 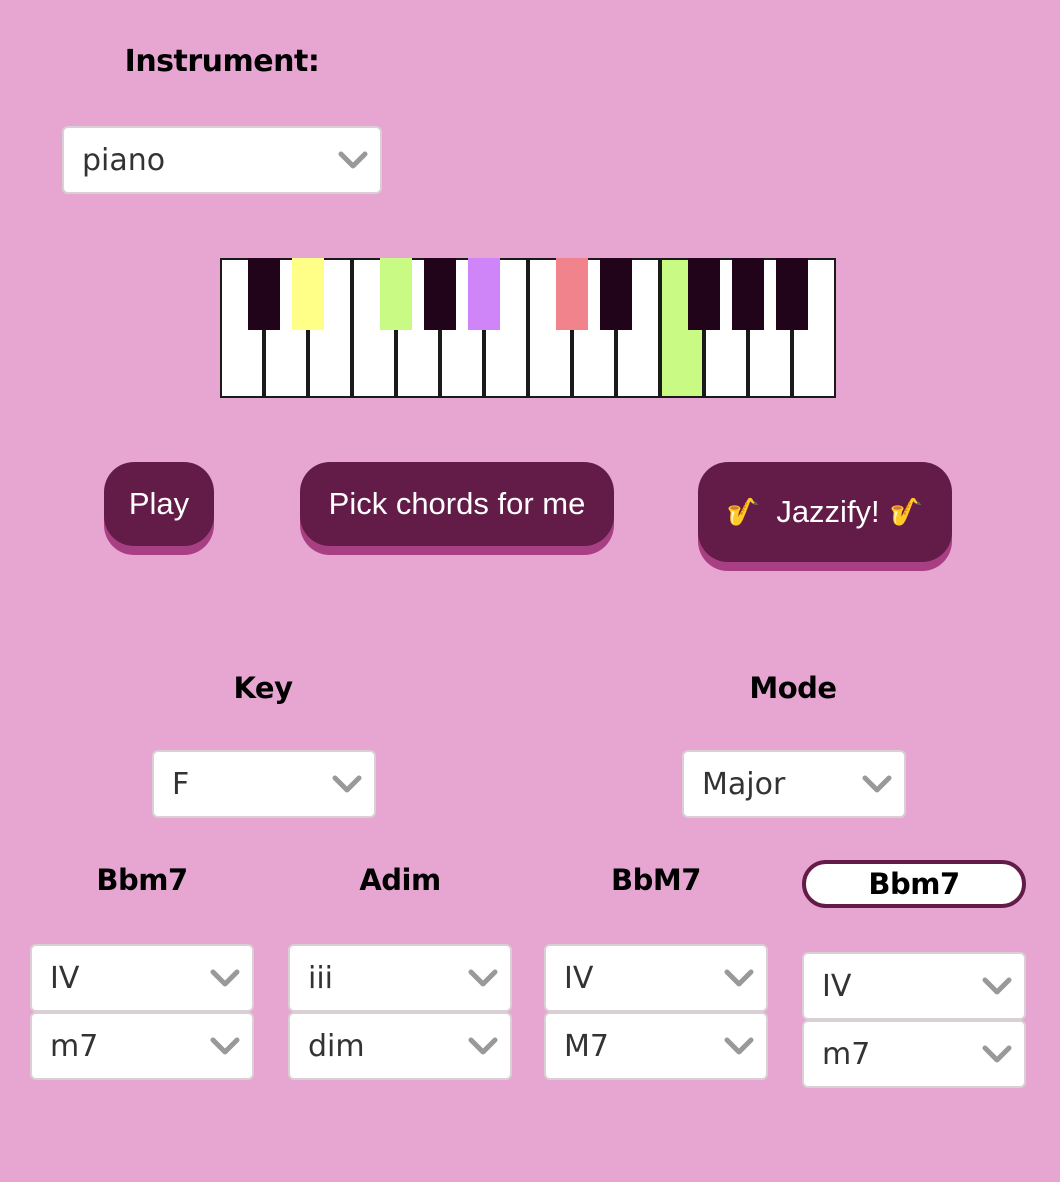 I want to click on instrument-select-value: piano, so click(x=124, y=160).